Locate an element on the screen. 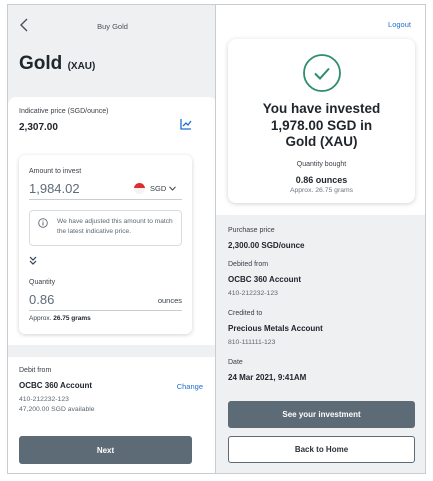  approx-value: 26.75 grams is located at coordinates (72, 318).